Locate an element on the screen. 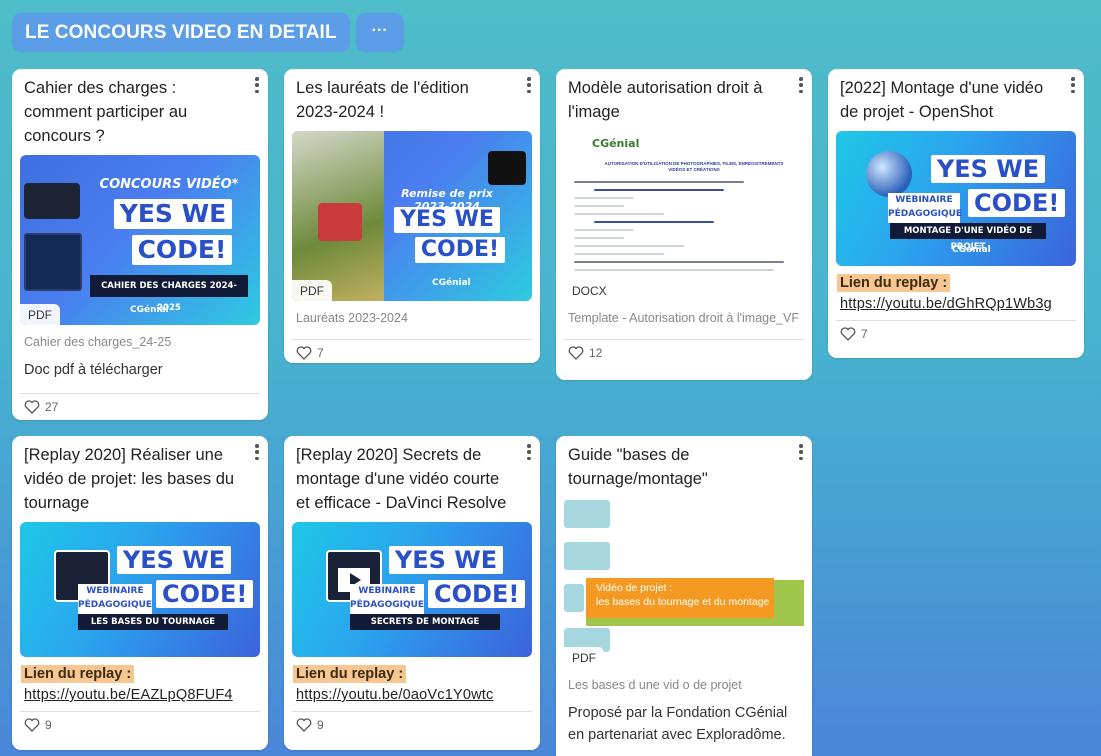 This screenshot has width=1101, height=756. like-count: 12 is located at coordinates (596, 353).